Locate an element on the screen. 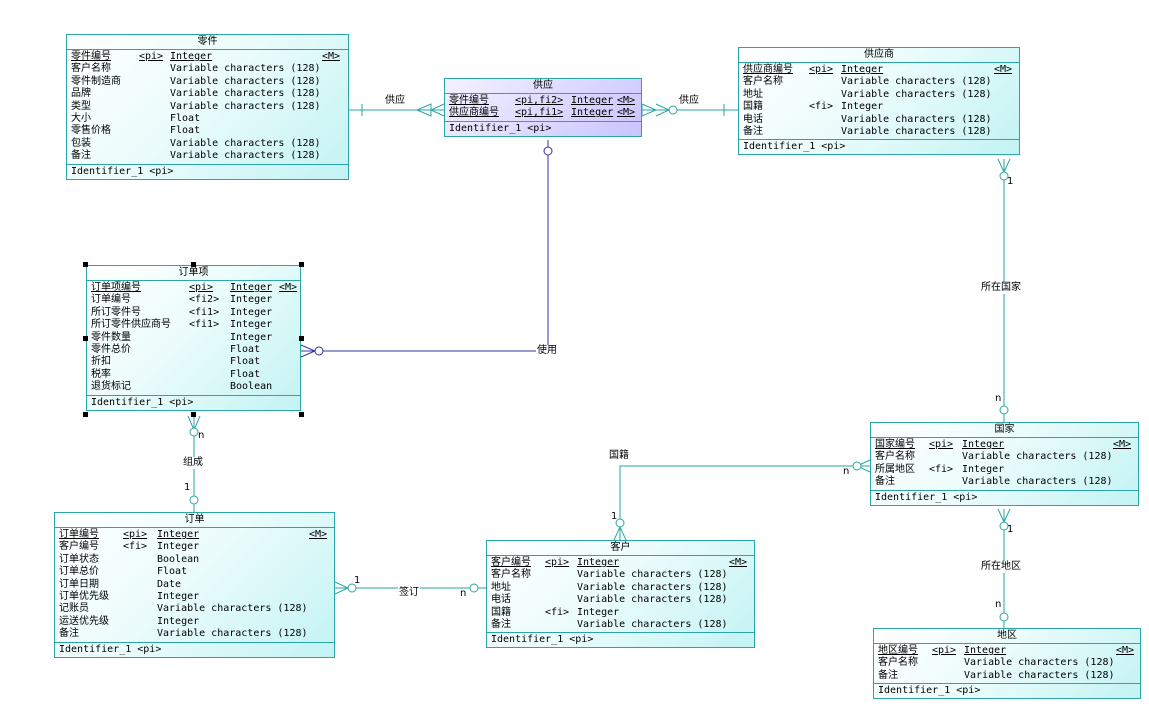 Image resolution: width=1149 pixels, height=710 pixels. rel-label-compose: 组成 is located at coordinates (193, 463).